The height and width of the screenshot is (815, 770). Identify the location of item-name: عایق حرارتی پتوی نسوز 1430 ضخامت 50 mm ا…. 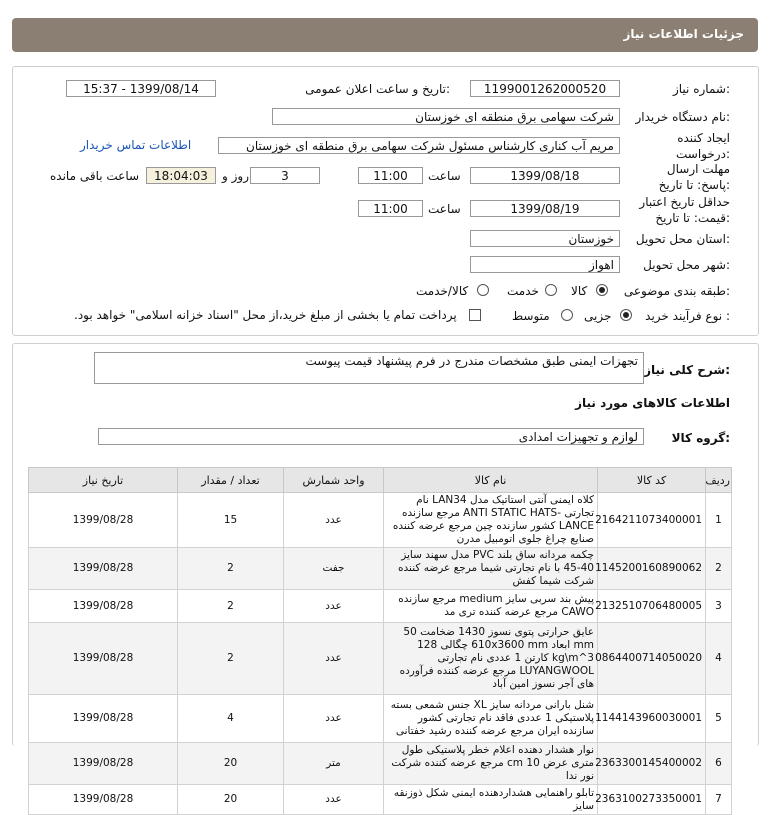
(490, 658).